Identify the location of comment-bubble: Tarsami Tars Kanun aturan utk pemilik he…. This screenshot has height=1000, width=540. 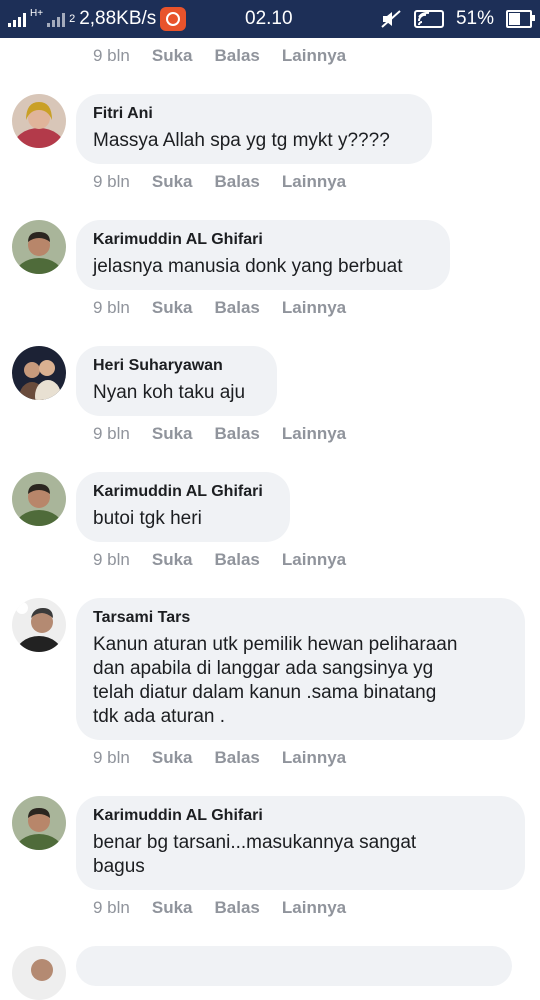
(300, 669).